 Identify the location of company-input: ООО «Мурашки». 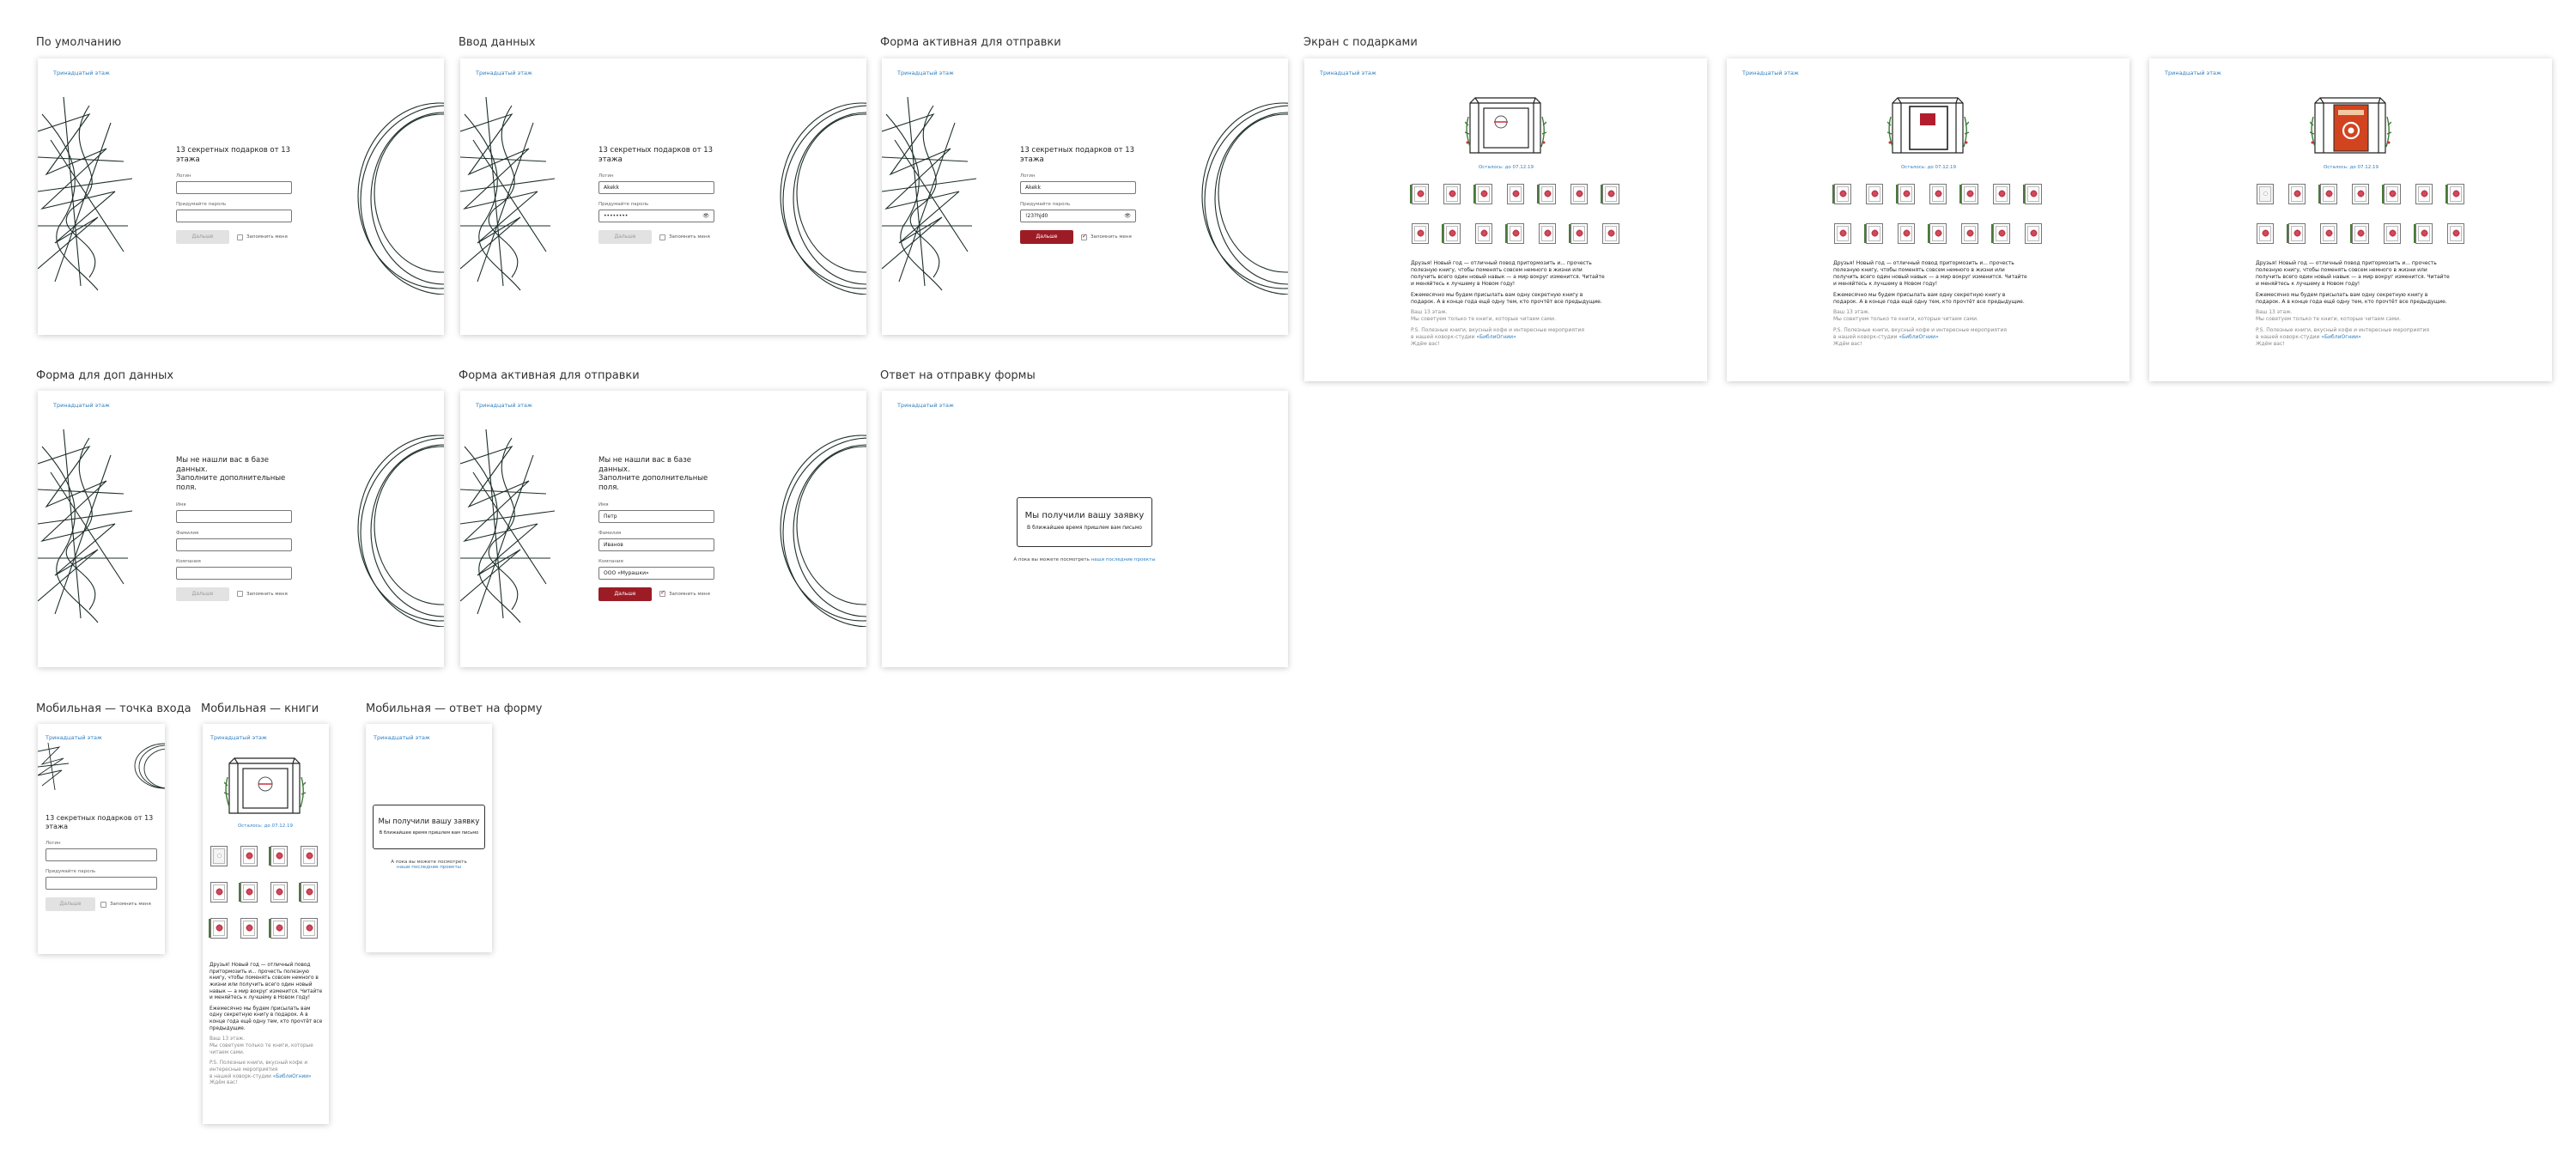
(656, 573).